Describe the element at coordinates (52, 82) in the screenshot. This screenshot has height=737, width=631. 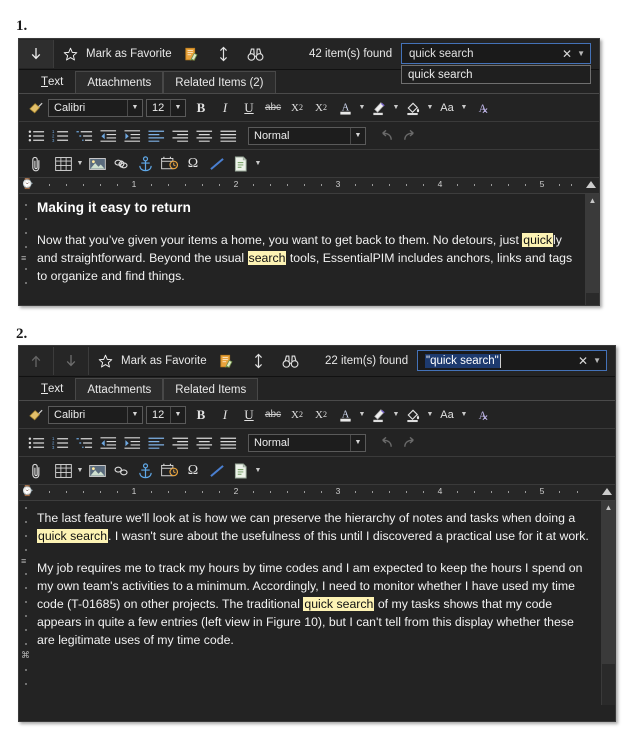
I see `tab-text-1: Text` at that location.